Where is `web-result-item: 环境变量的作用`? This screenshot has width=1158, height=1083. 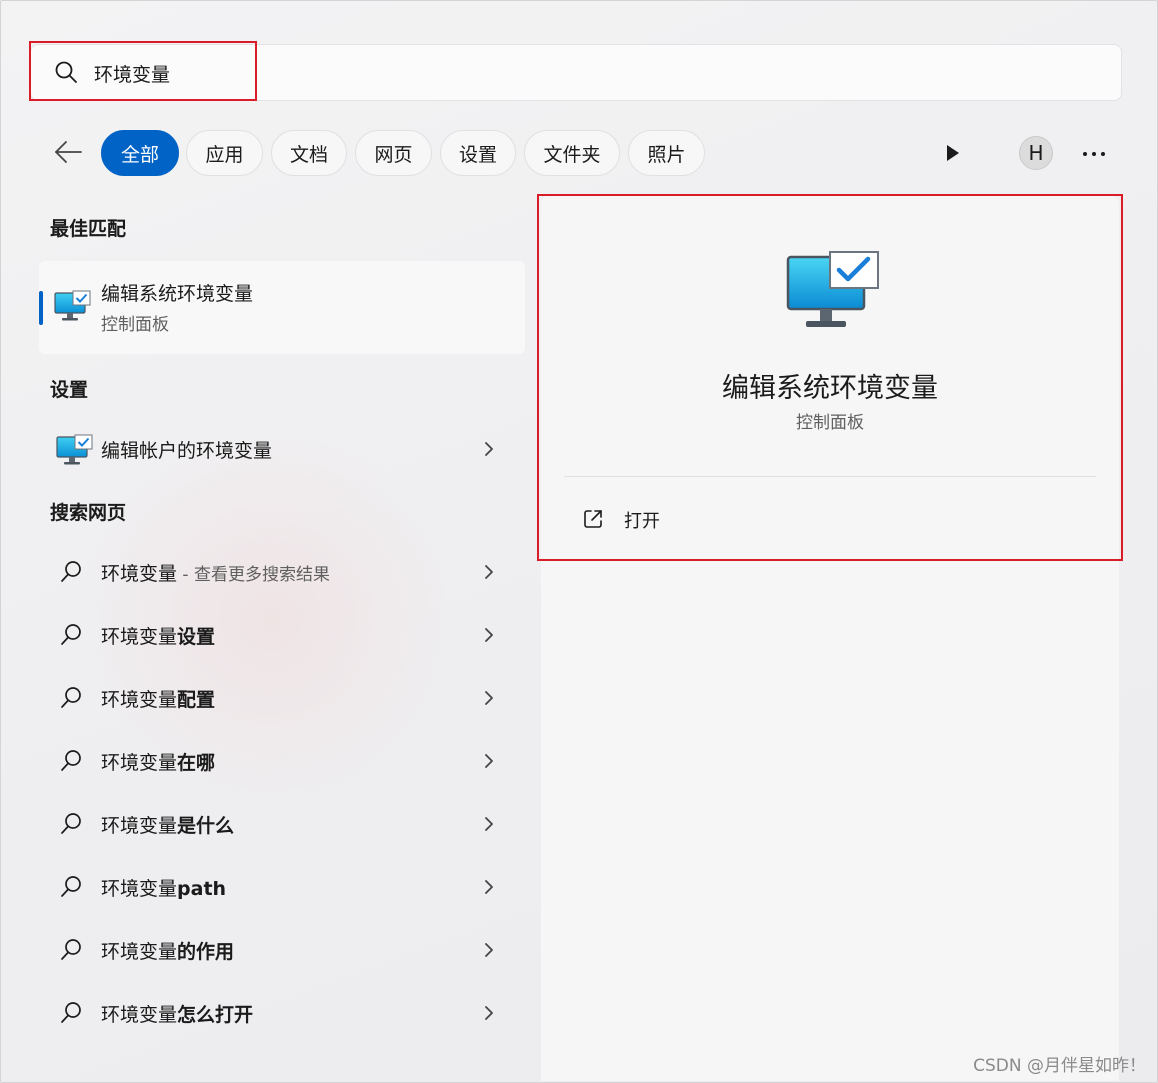
web-result-item: 环境变量的作用 is located at coordinates (285, 950).